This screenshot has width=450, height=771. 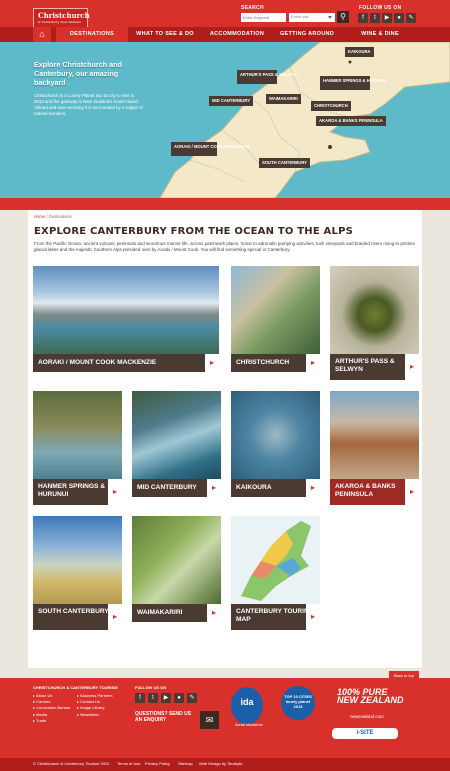 I want to click on enquiry-link: QUESTIONS? SEND US AN ENQUIRY, so click(x=166, y=720).